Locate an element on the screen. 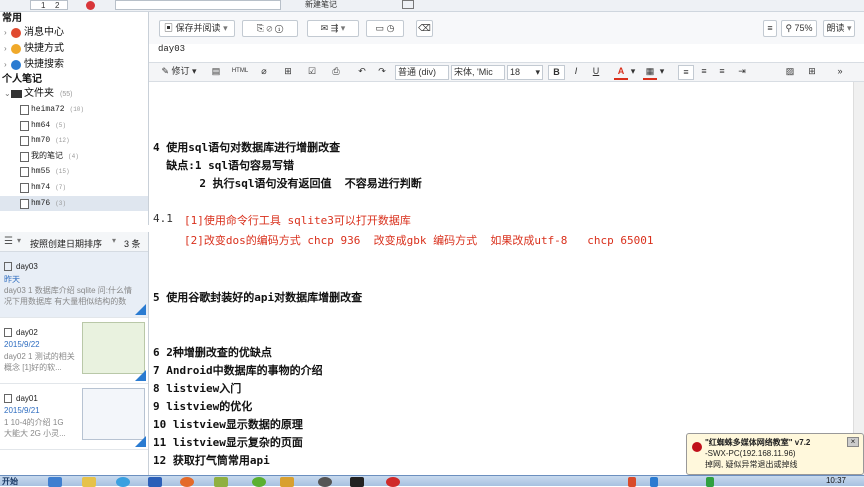 The image size is (864, 487). record-icon is located at coordinates (90, 5).